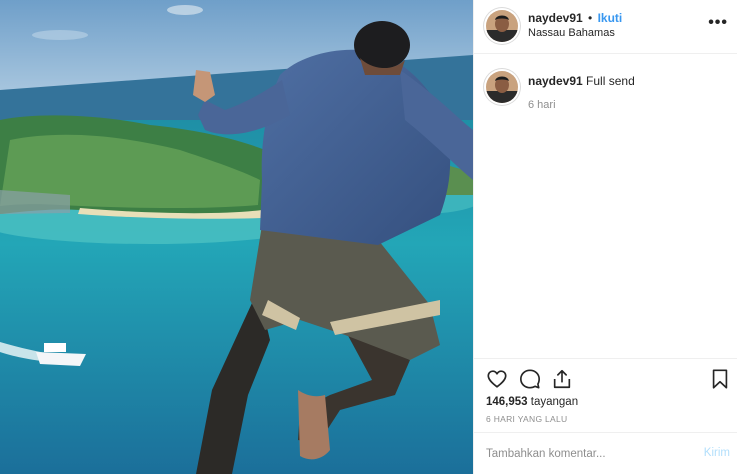 The height and width of the screenshot is (474, 737). What do you see at coordinates (571, 33) in the screenshot?
I see `location-link: Nassau Bahamas` at bounding box center [571, 33].